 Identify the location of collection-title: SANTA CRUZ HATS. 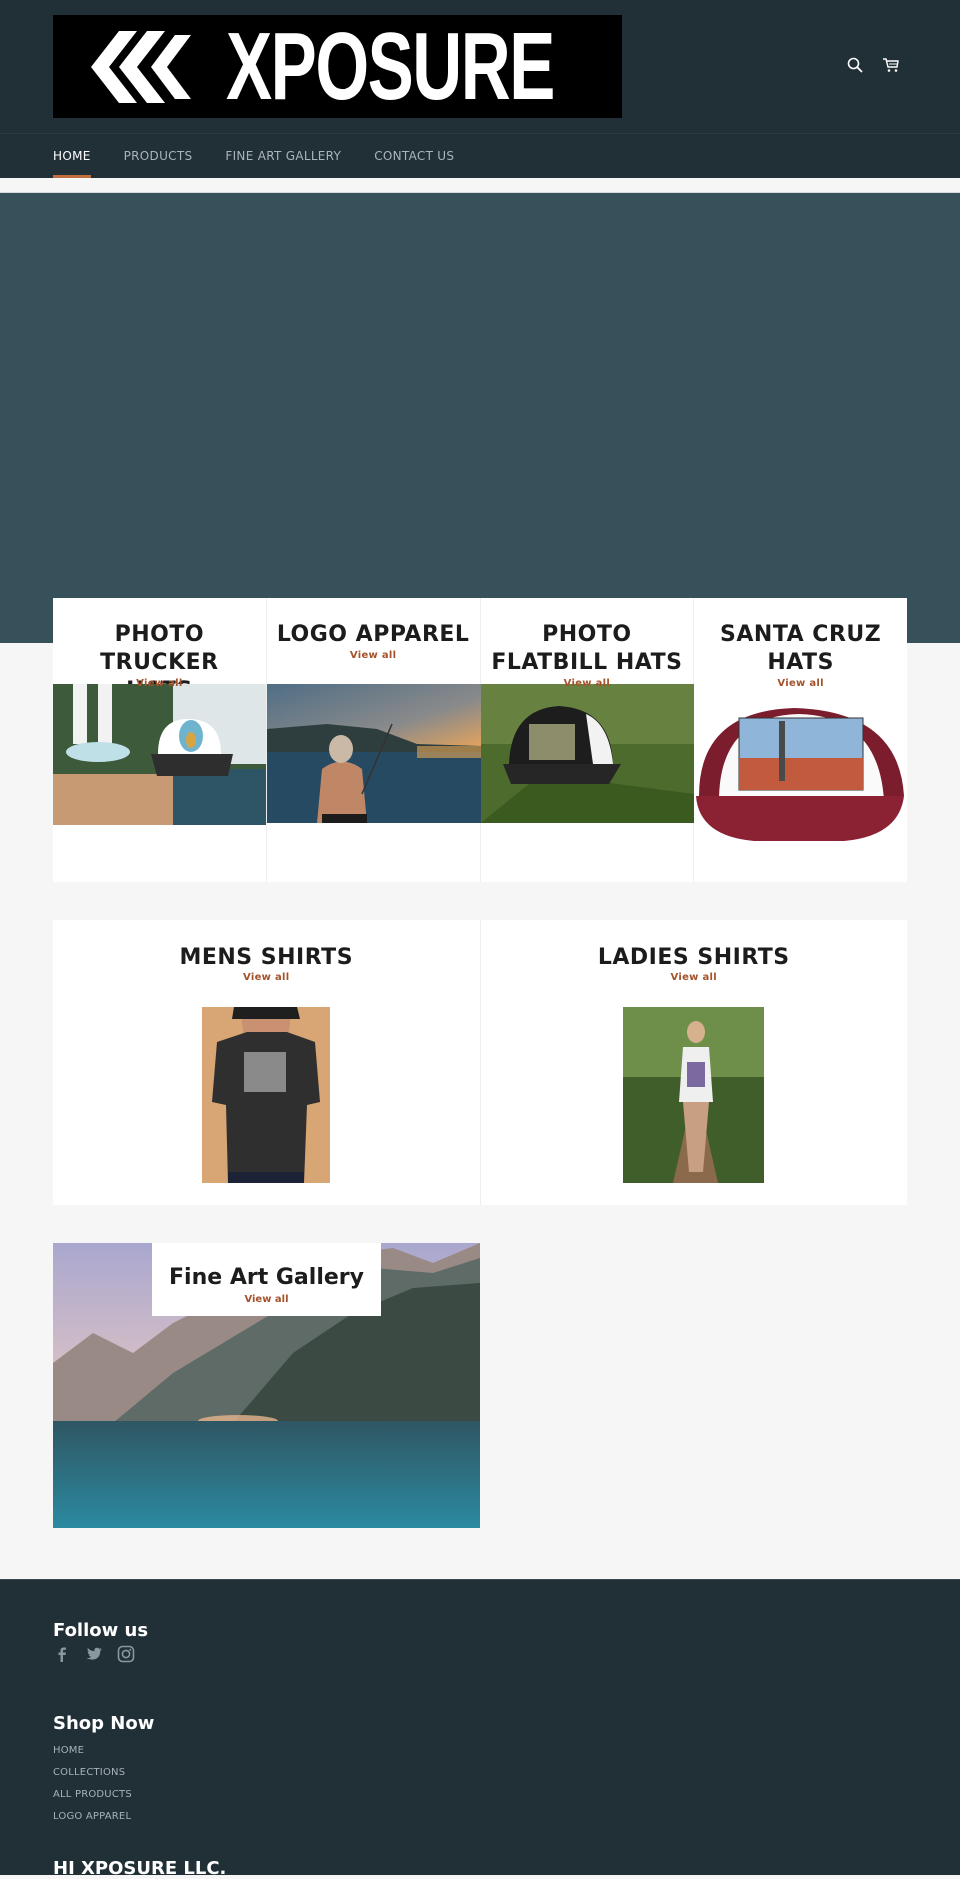
(801, 648).